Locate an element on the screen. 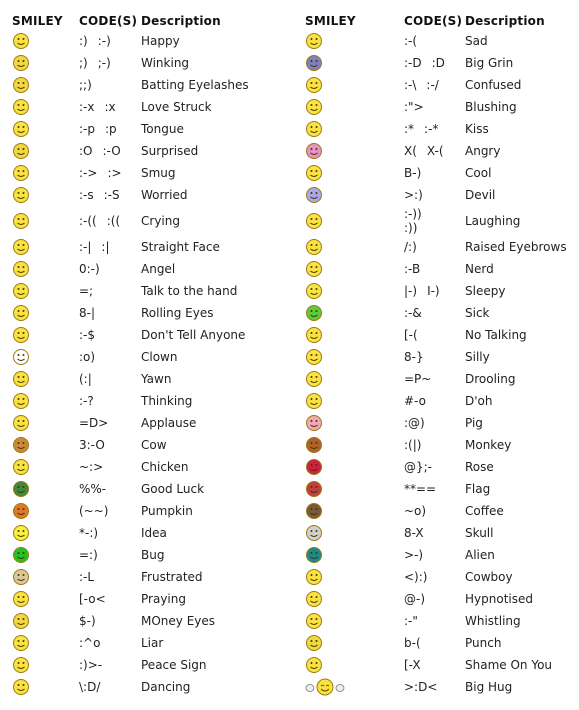  codes-cell: 8-| is located at coordinates (110, 313).